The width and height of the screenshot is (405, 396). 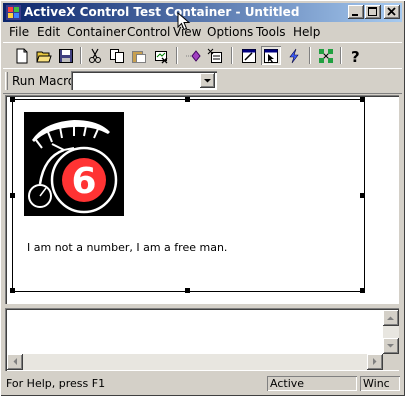 What do you see at coordinates (312, 383) in the screenshot?
I see `status-mode-pane: Active` at bounding box center [312, 383].